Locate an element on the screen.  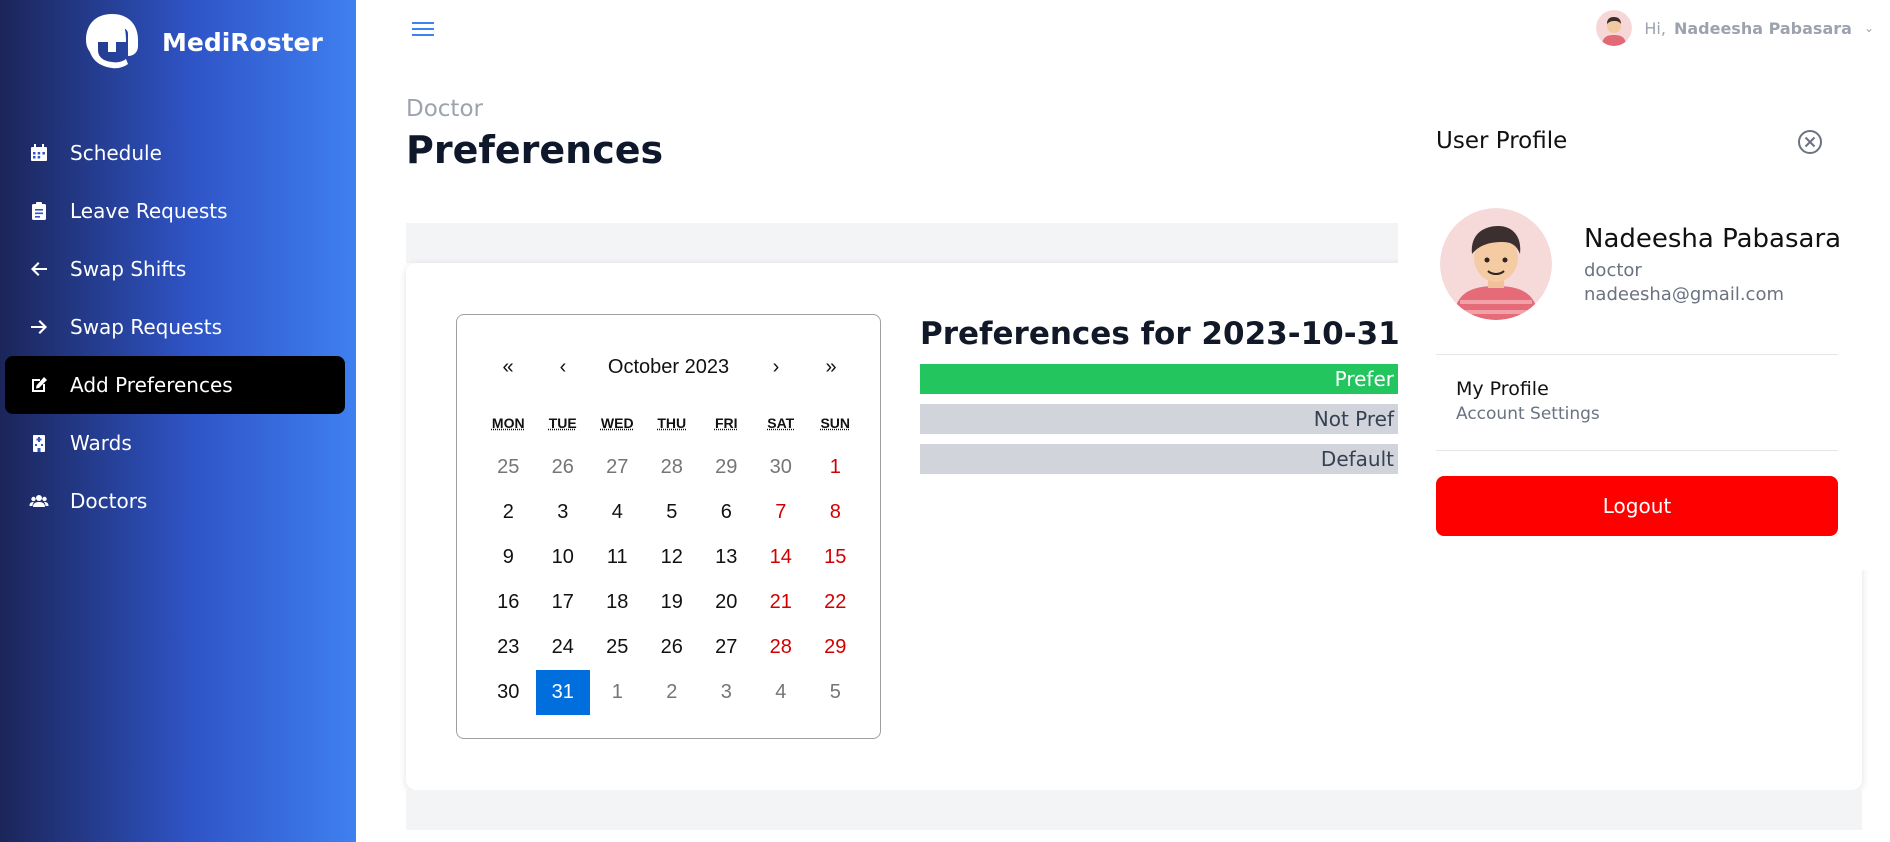
calendar-day: 17 is located at coordinates (563, 602).